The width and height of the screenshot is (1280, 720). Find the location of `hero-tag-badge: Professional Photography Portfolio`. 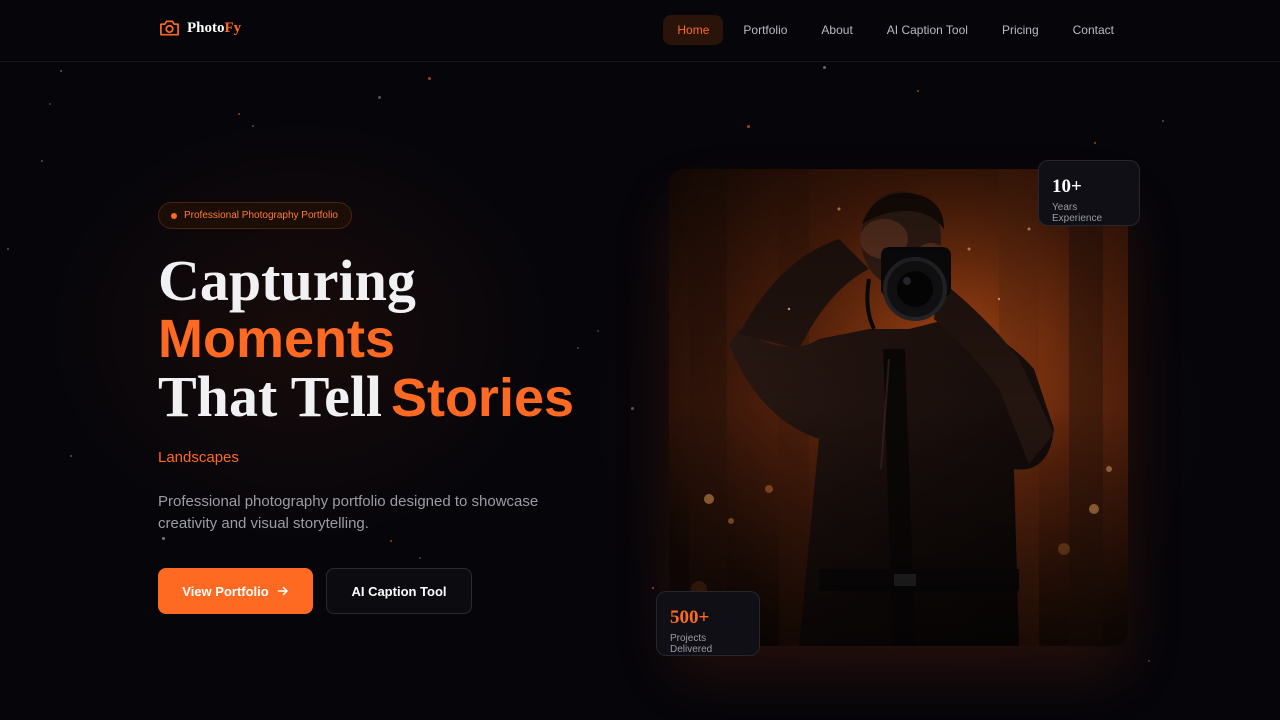

hero-tag-badge: Professional Photography Portfolio is located at coordinates (255, 215).